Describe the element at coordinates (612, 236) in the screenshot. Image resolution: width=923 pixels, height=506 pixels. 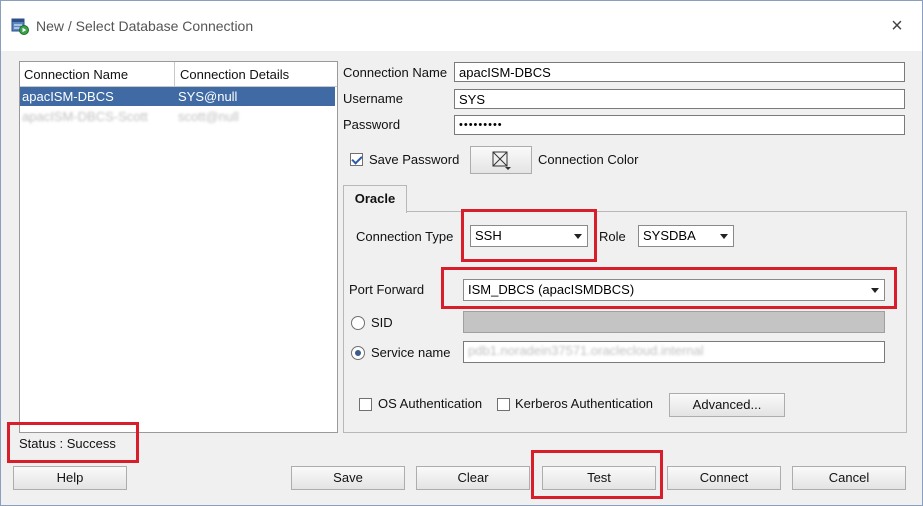
I see `role-label: Role` at that location.